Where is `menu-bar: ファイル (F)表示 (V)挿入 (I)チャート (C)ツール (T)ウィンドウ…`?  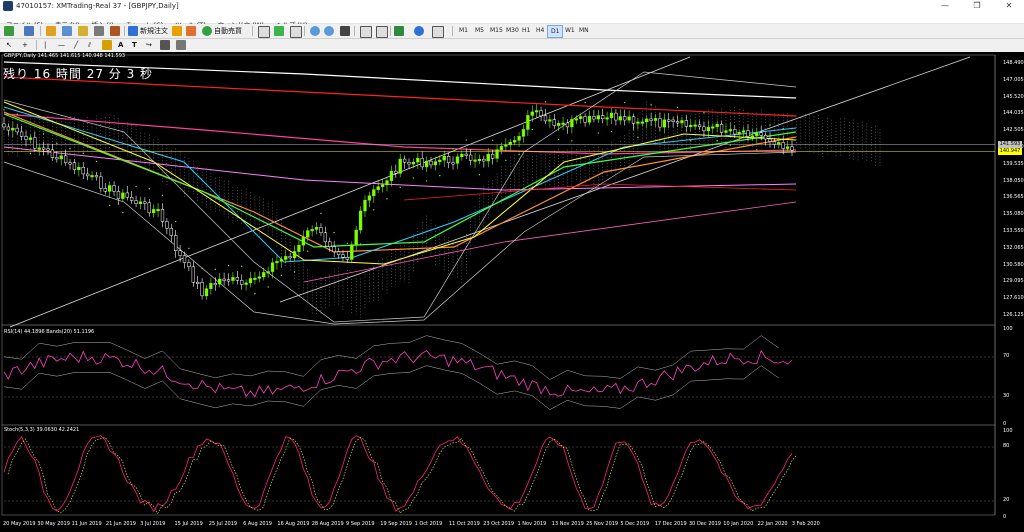 menu-bar: ファイル (F)表示 (V)挿入 (I)チャート (C)ツール (T)ウィンドウ… is located at coordinates (512, 20).